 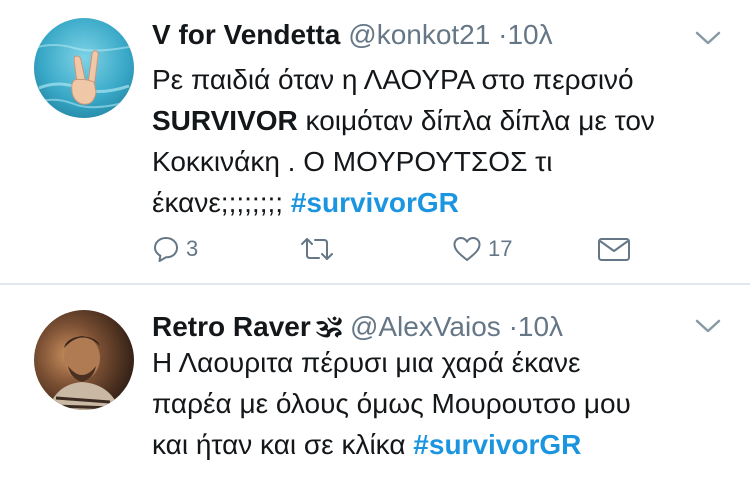 I want to click on tweet-actions: 3 17, so click(x=444, y=249).